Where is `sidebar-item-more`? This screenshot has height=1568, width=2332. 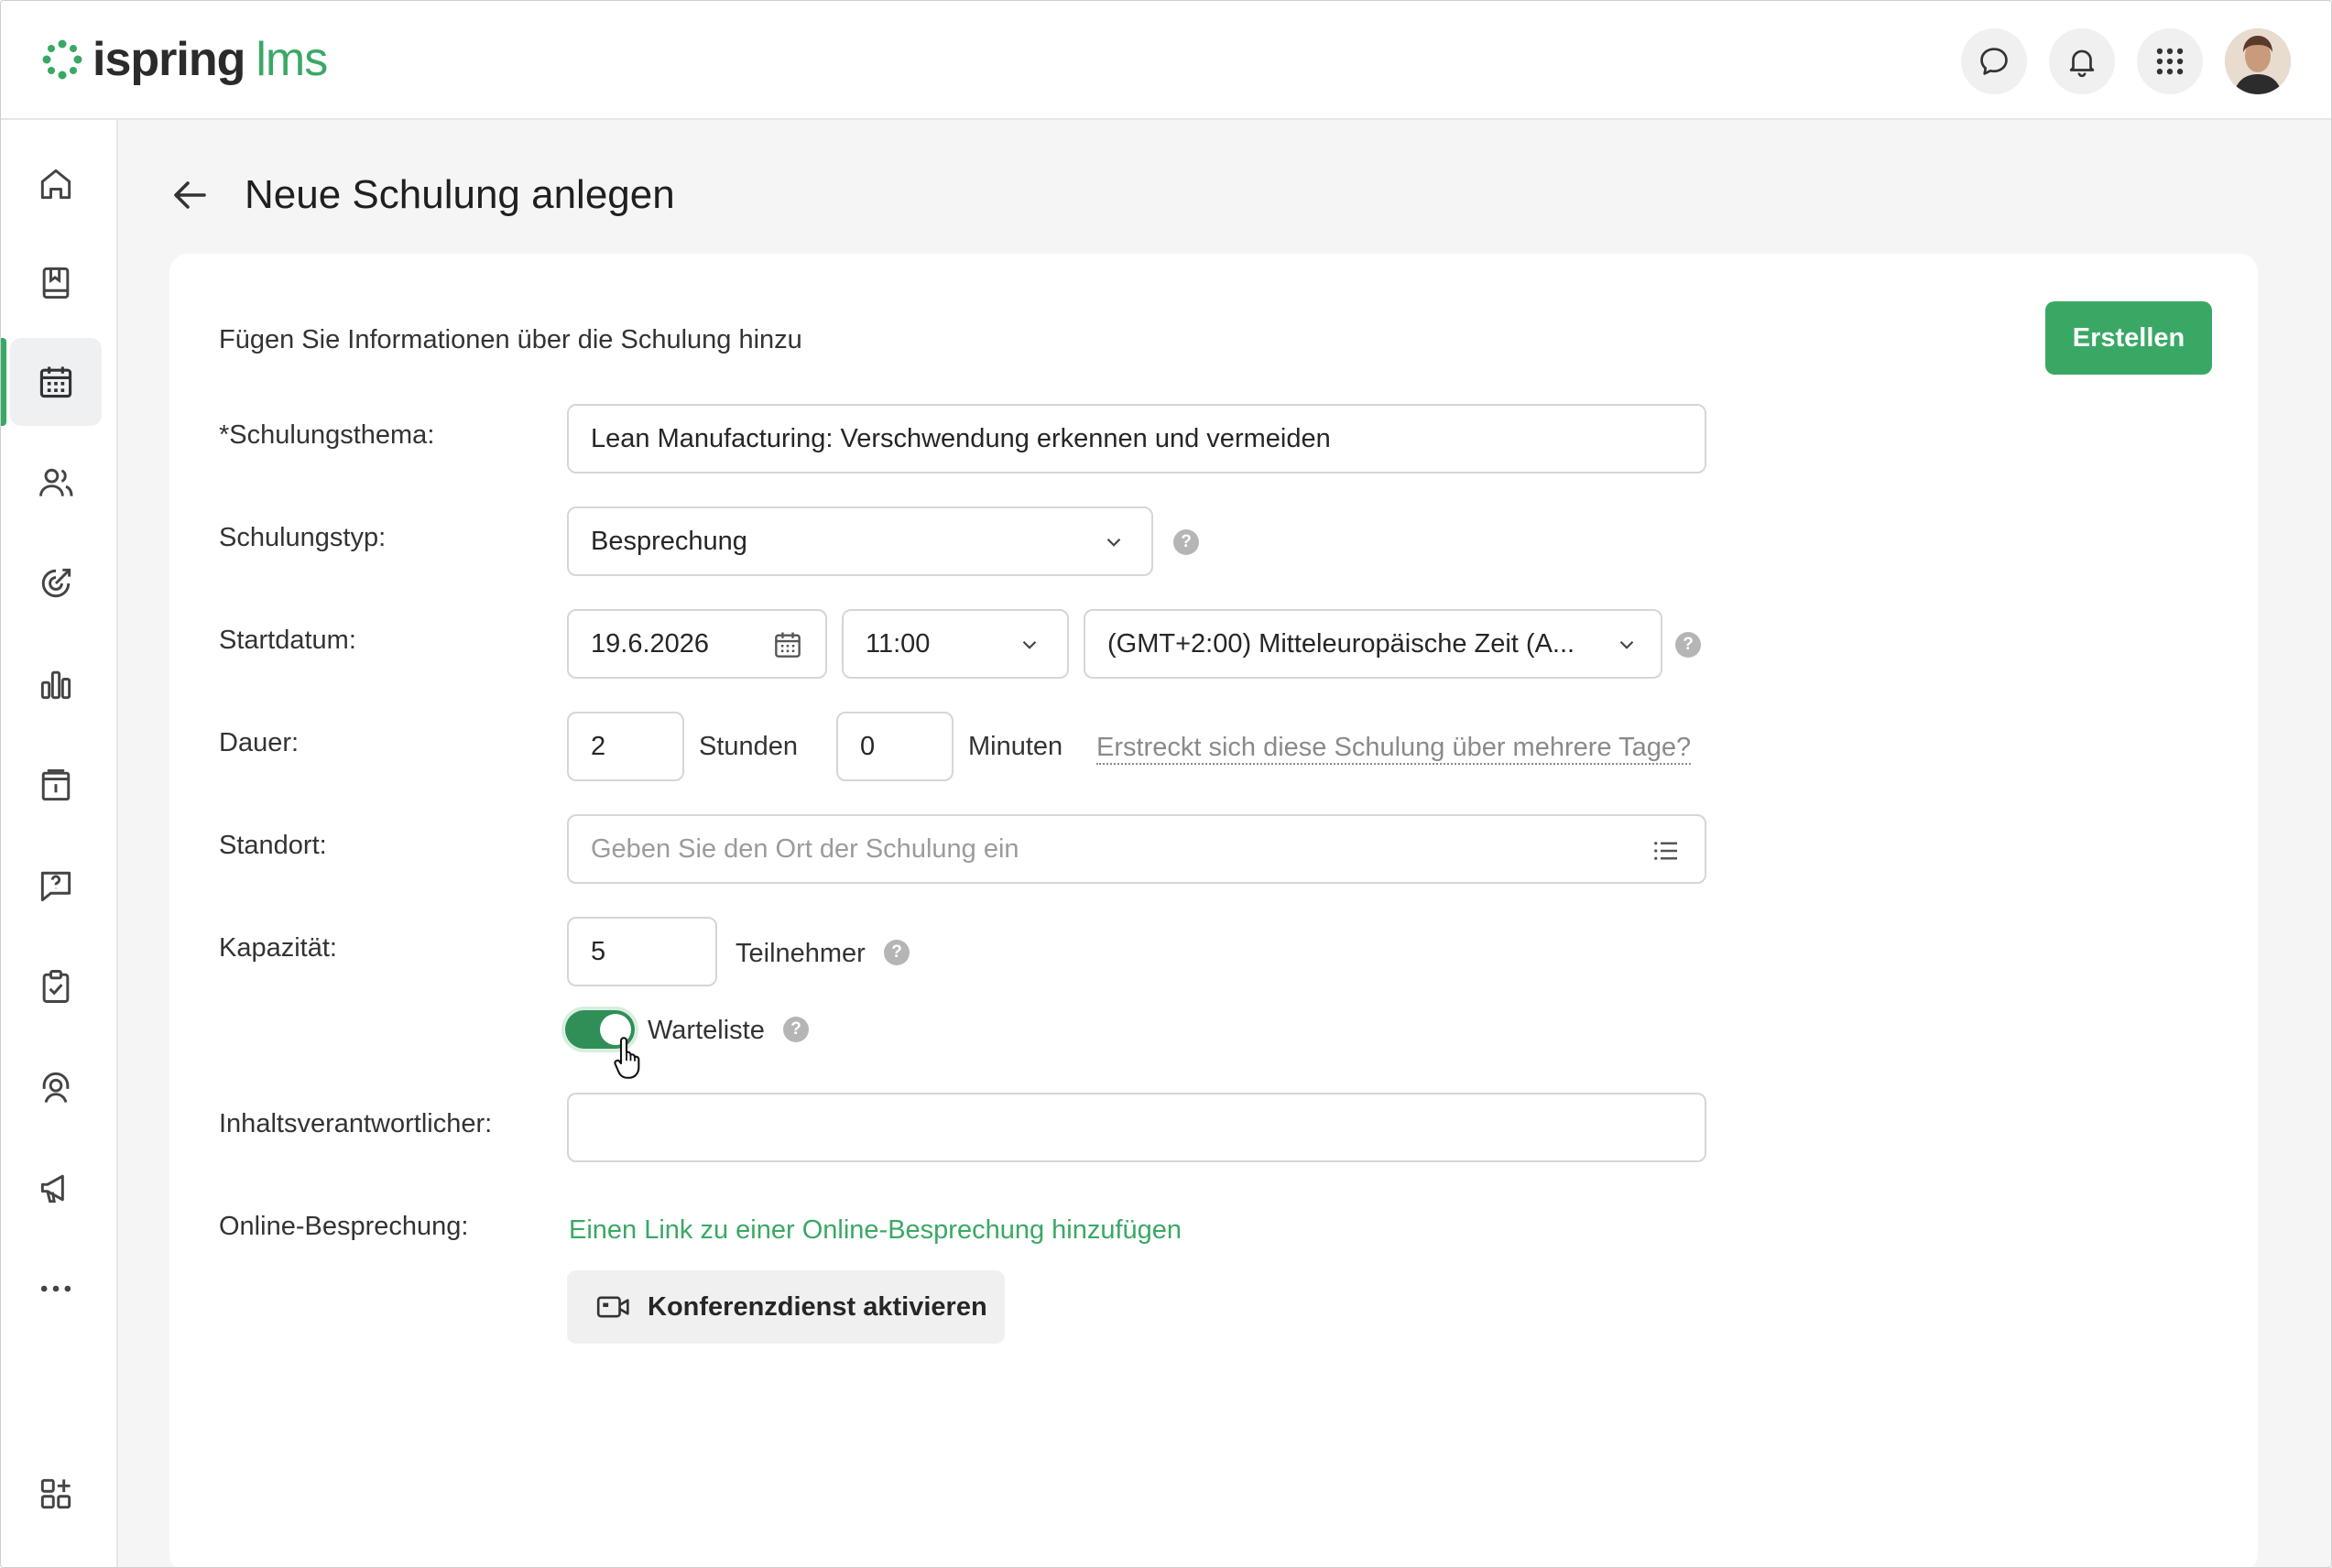
sidebar-item-more is located at coordinates (56, 1289).